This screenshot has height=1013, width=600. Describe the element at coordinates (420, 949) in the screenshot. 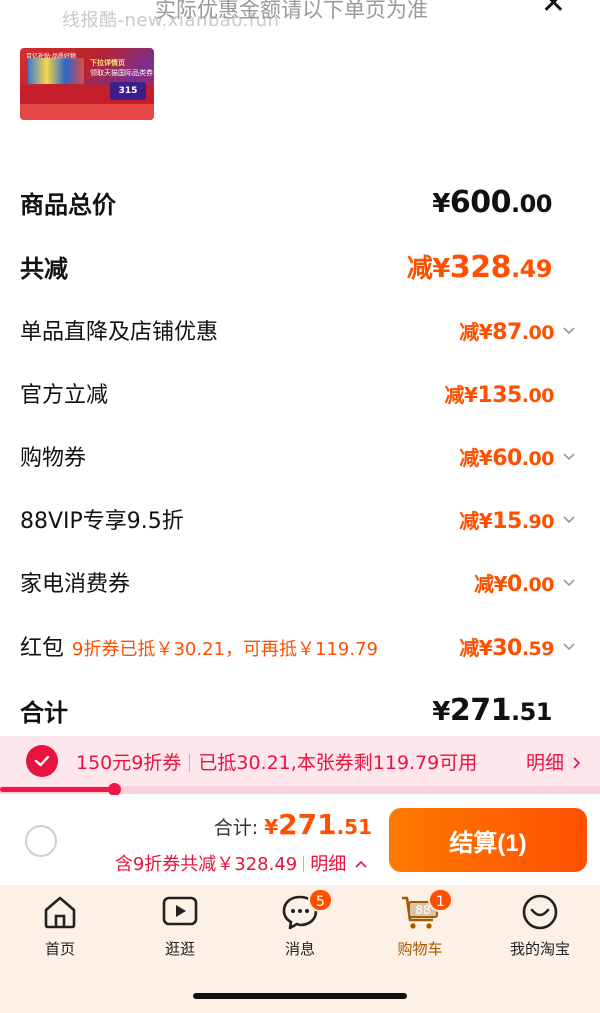

I see `tab-label: 购物车` at that location.